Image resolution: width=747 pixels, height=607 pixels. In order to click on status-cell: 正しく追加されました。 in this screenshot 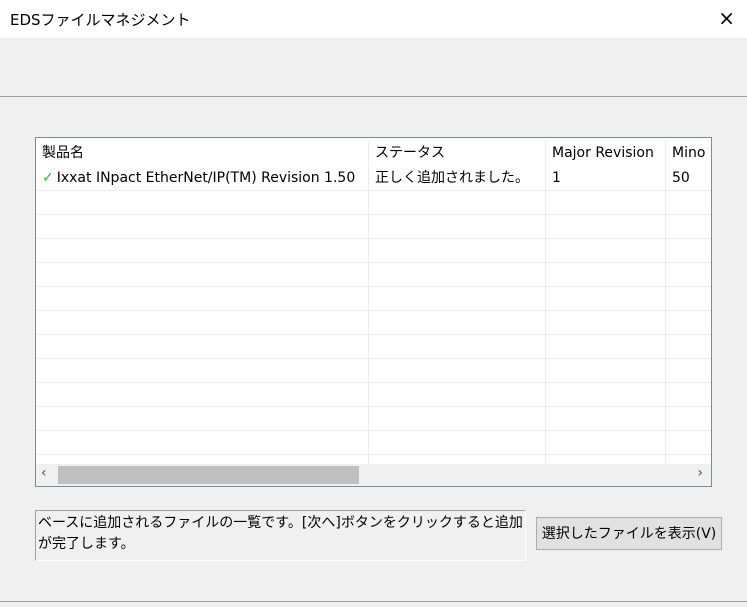, I will do `click(457, 178)`.